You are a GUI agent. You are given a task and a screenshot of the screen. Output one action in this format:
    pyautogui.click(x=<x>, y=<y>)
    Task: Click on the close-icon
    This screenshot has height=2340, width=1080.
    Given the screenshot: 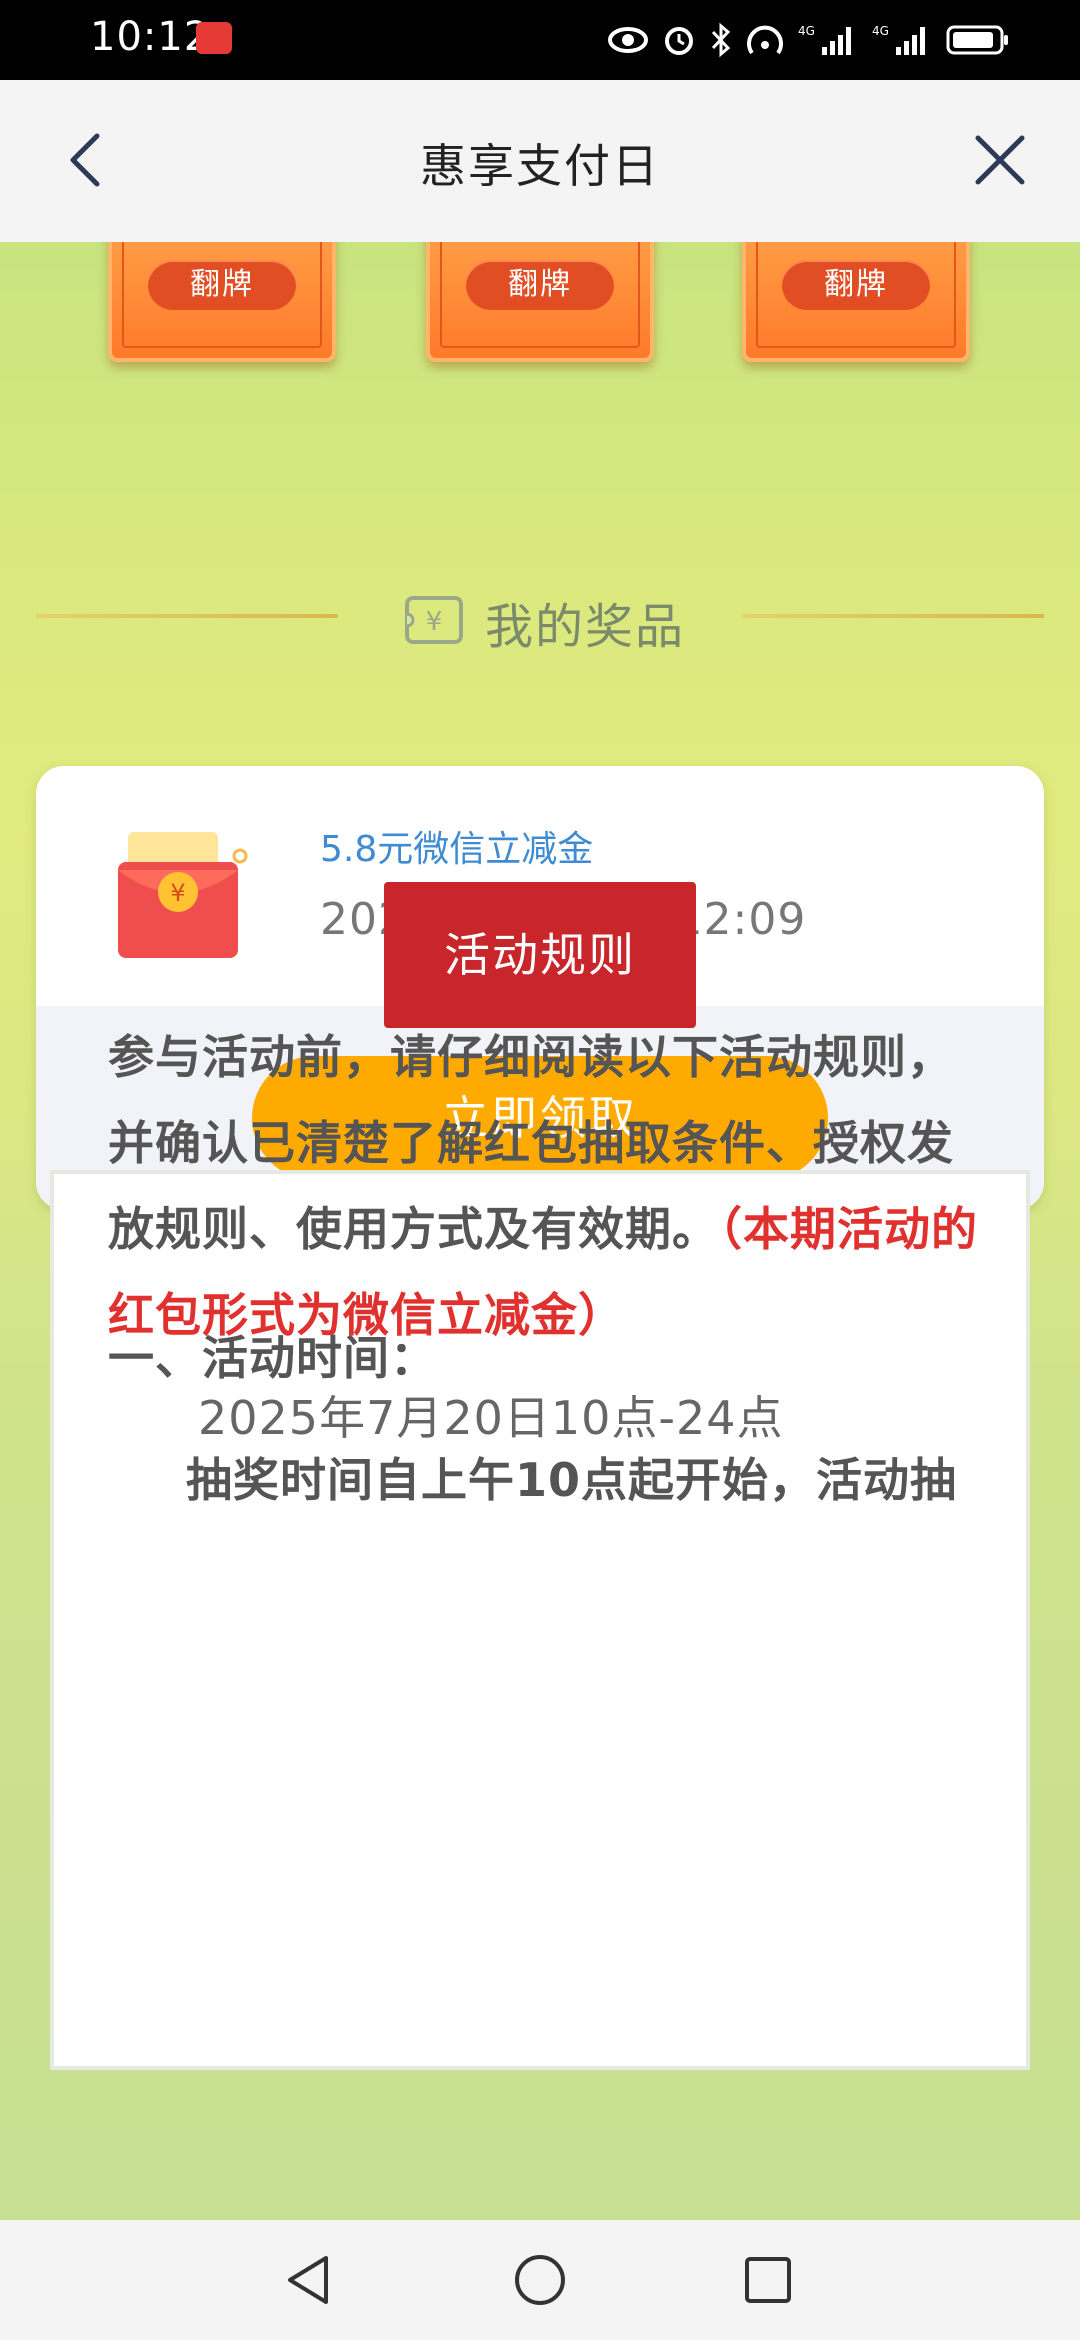 What is the action you would take?
    pyautogui.click(x=1000, y=160)
    